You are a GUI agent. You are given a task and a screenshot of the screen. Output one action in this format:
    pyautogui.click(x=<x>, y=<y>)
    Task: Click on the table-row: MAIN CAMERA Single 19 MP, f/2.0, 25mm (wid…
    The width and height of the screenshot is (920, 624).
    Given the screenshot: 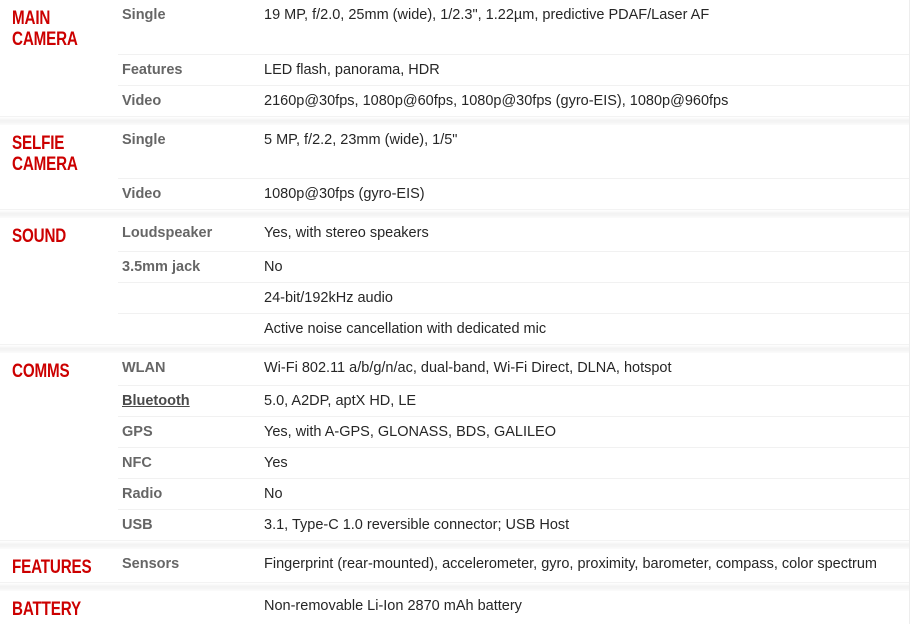 What is the action you would take?
    pyautogui.click(x=454, y=27)
    